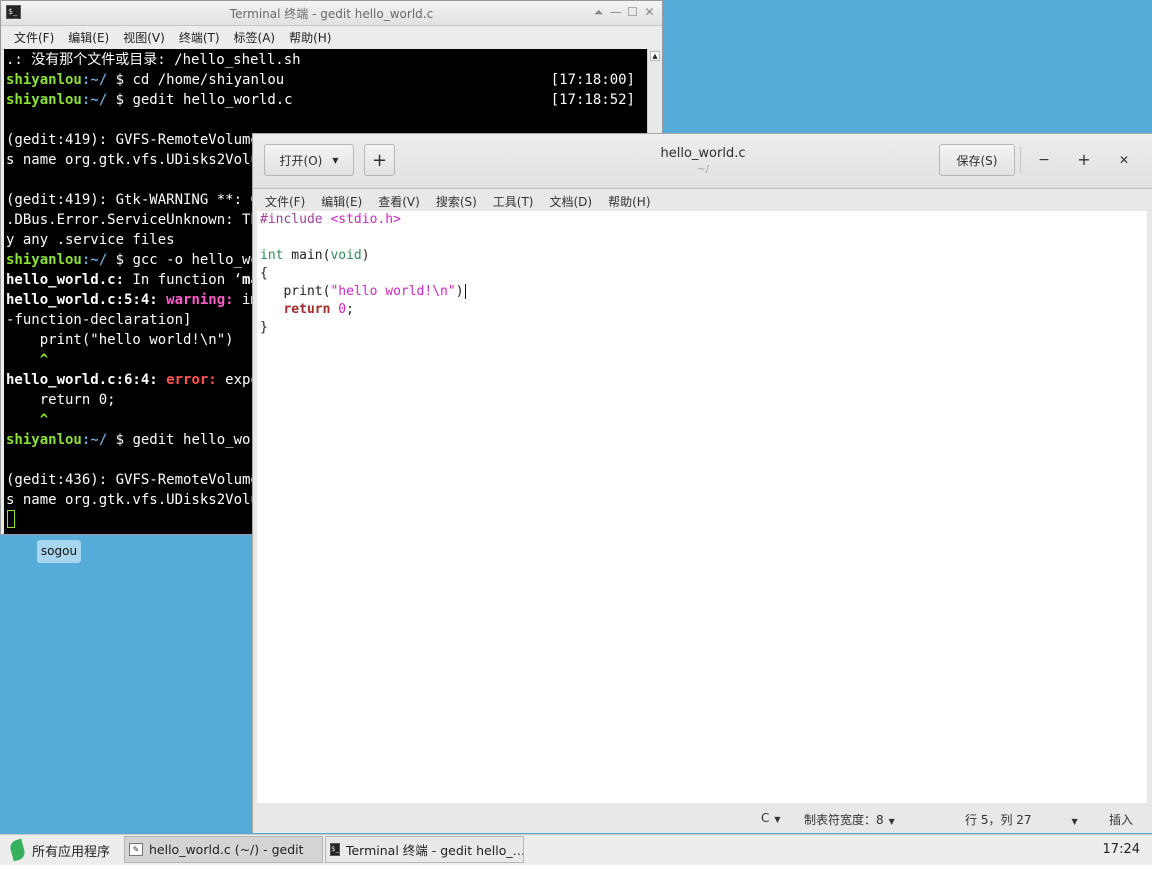 This screenshot has height=896, width=1152. What do you see at coordinates (223, 849) in the screenshot?
I see `taskbar-item-gedit: ✎ hello_world.c (~/) - gedit` at bounding box center [223, 849].